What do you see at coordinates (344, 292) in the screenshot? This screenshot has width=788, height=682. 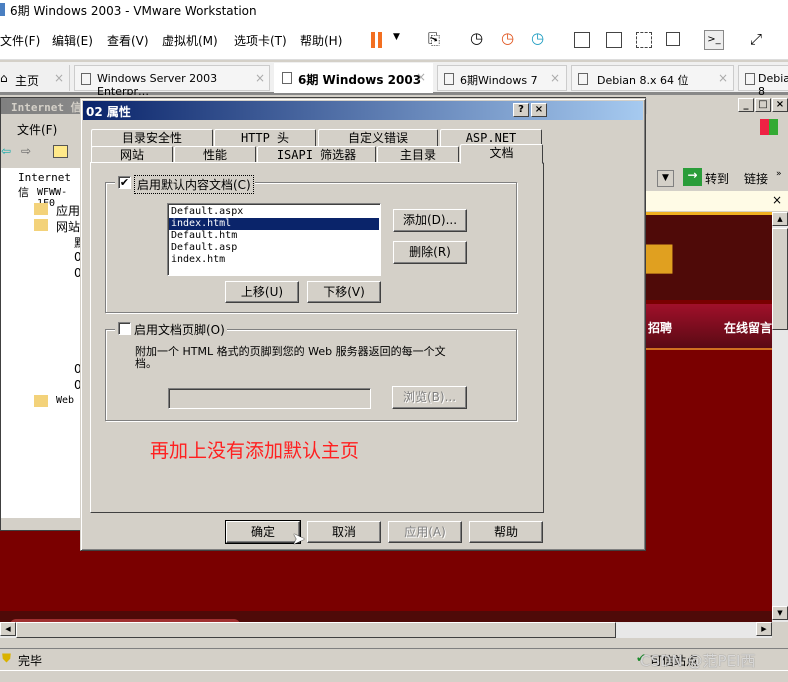 I see `move-down-button: 下移(V)` at bounding box center [344, 292].